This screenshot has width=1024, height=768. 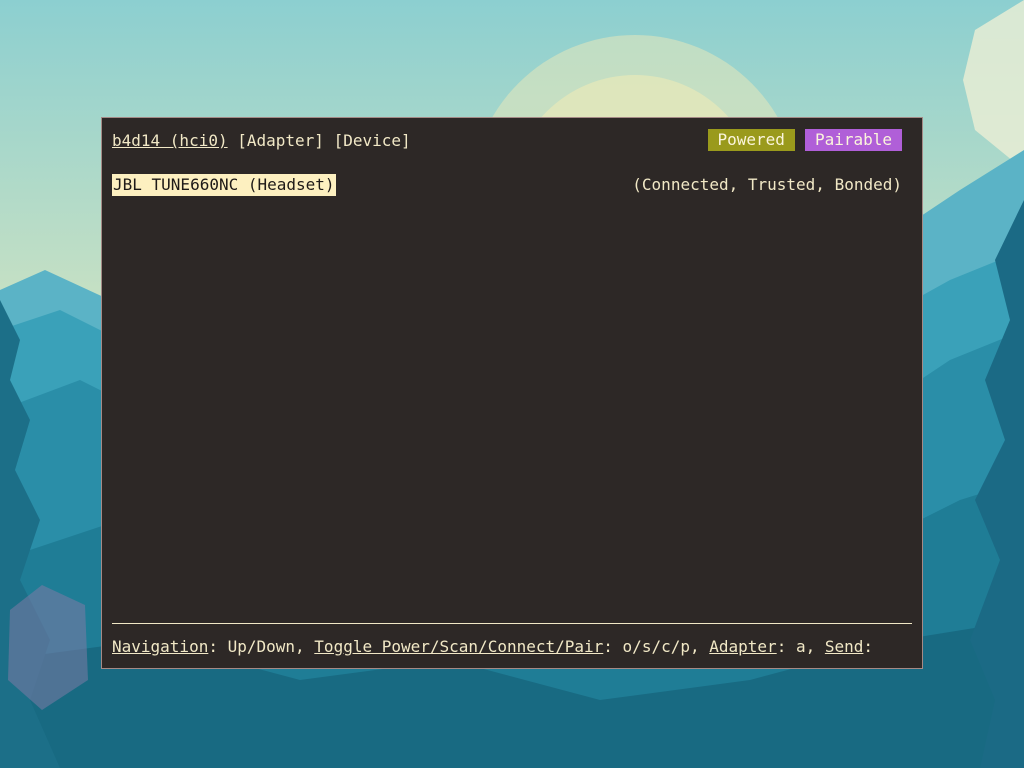 I want to click on pairable-badge: Pairable, so click(x=853, y=140).